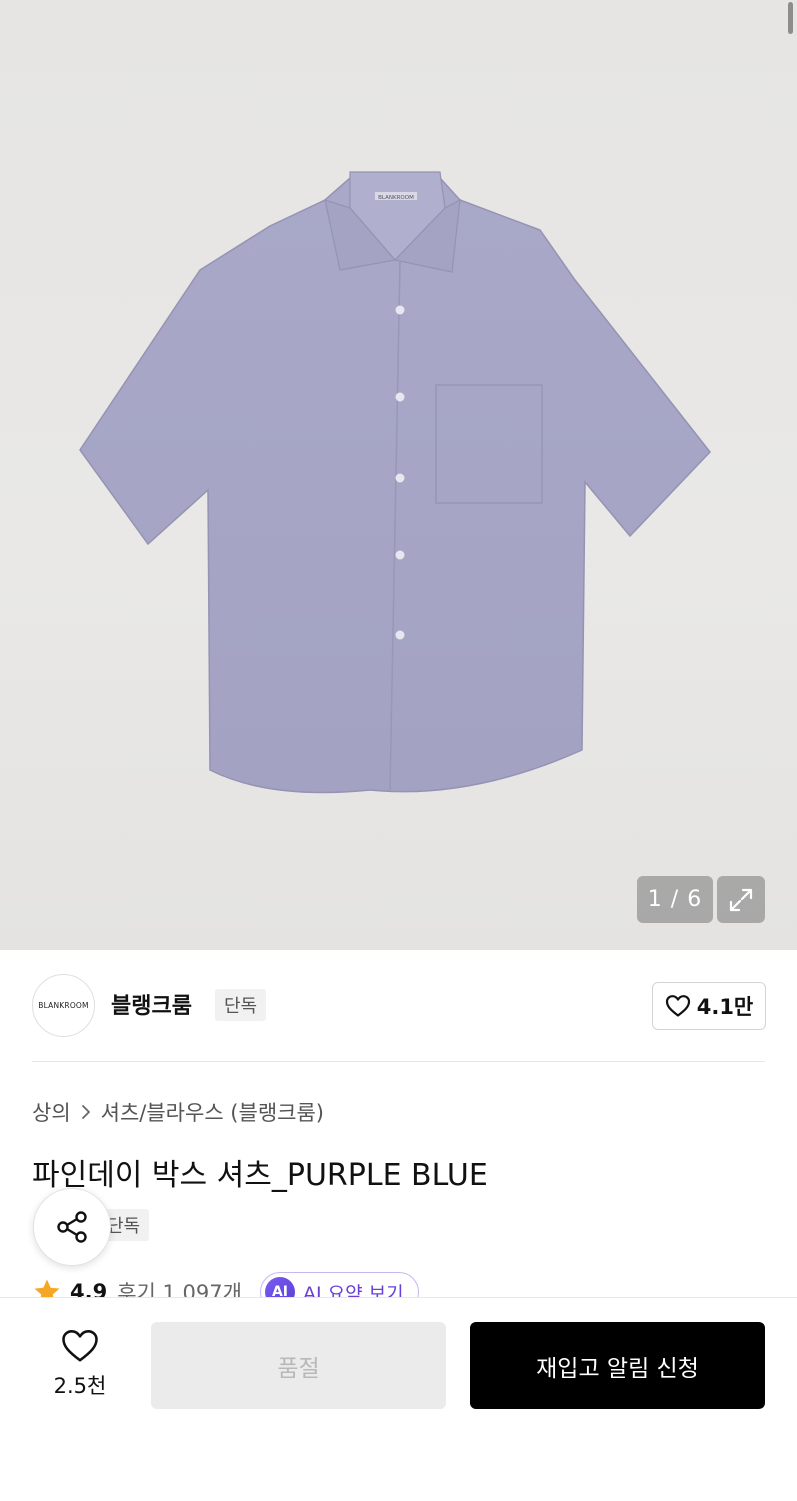 The image size is (797, 1501). What do you see at coordinates (51, 1112) in the screenshot?
I see `breadcrumb-item-category: 상의` at bounding box center [51, 1112].